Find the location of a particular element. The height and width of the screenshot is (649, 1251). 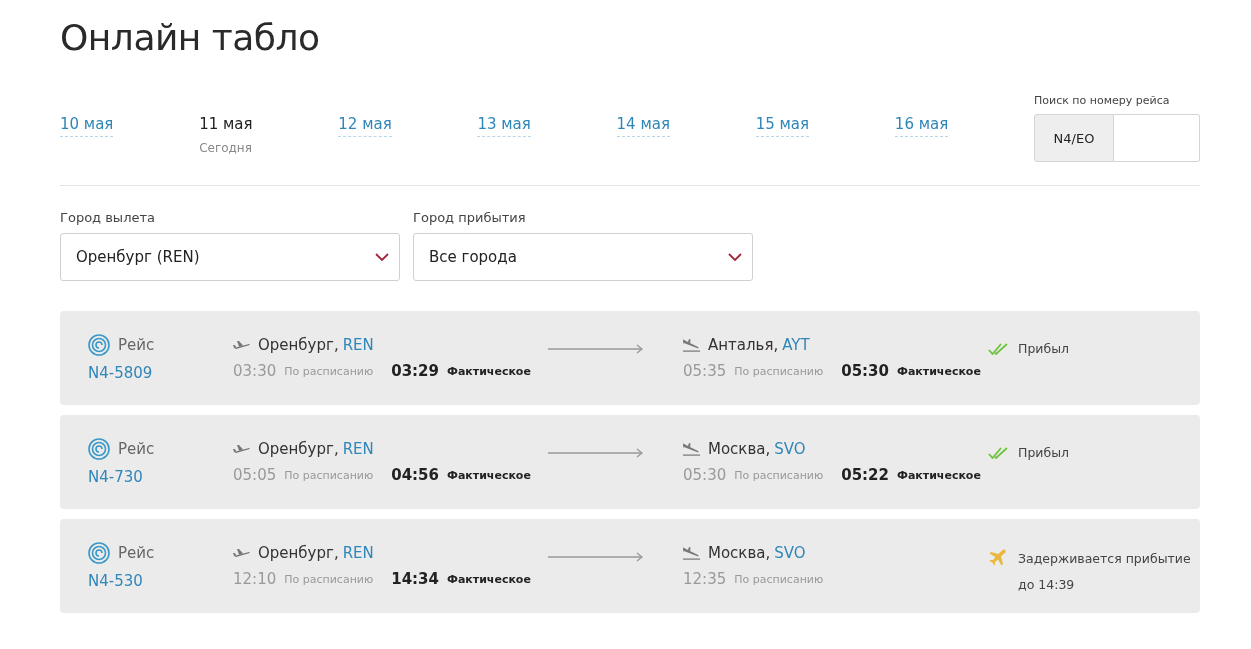

page-title: Онлайн табло is located at coordinates (190, 38).